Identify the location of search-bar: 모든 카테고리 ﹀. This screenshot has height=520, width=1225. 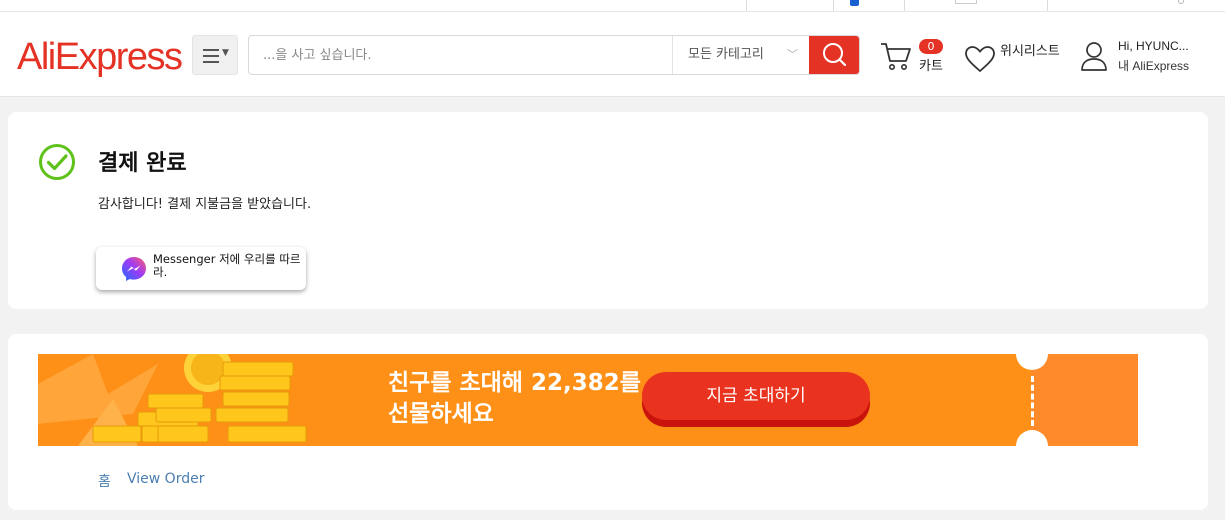
(554, 55).